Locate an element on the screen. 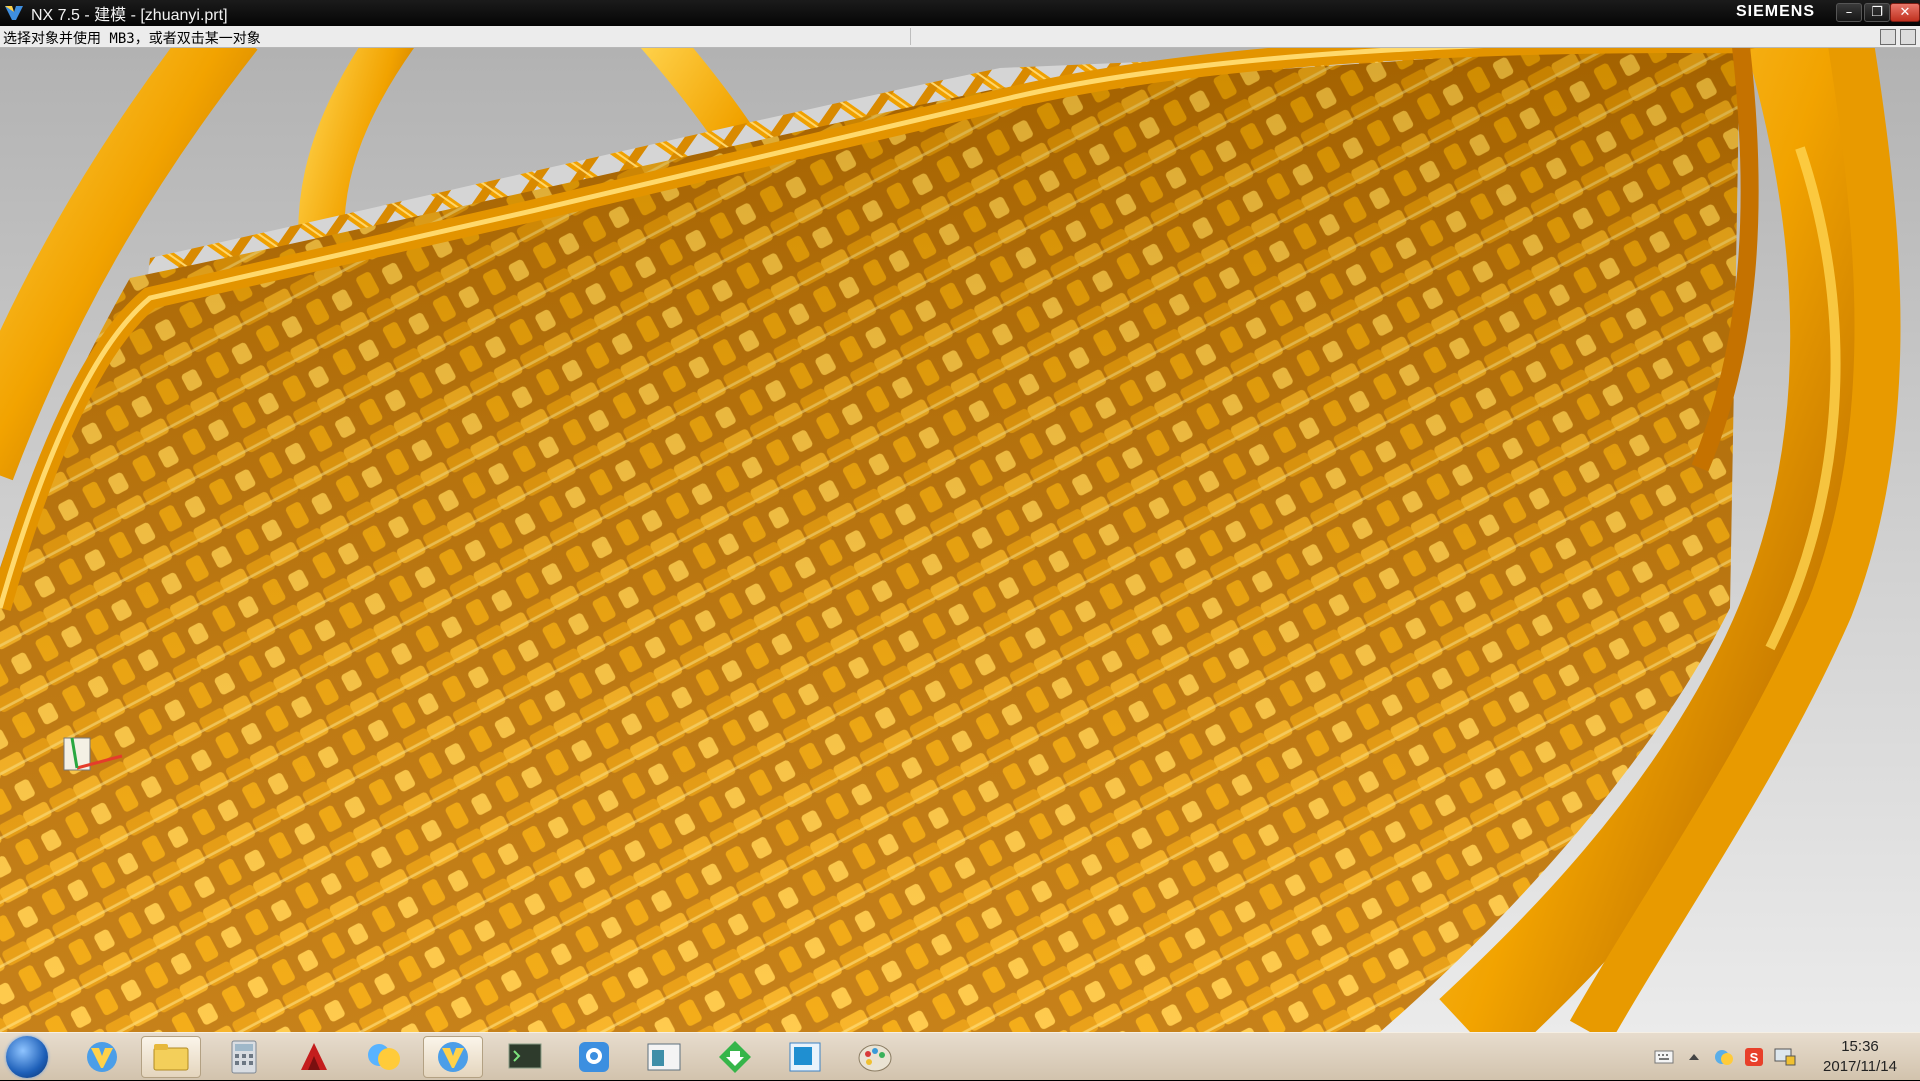  window-manager-icon is located at coordinates (664, 1057).